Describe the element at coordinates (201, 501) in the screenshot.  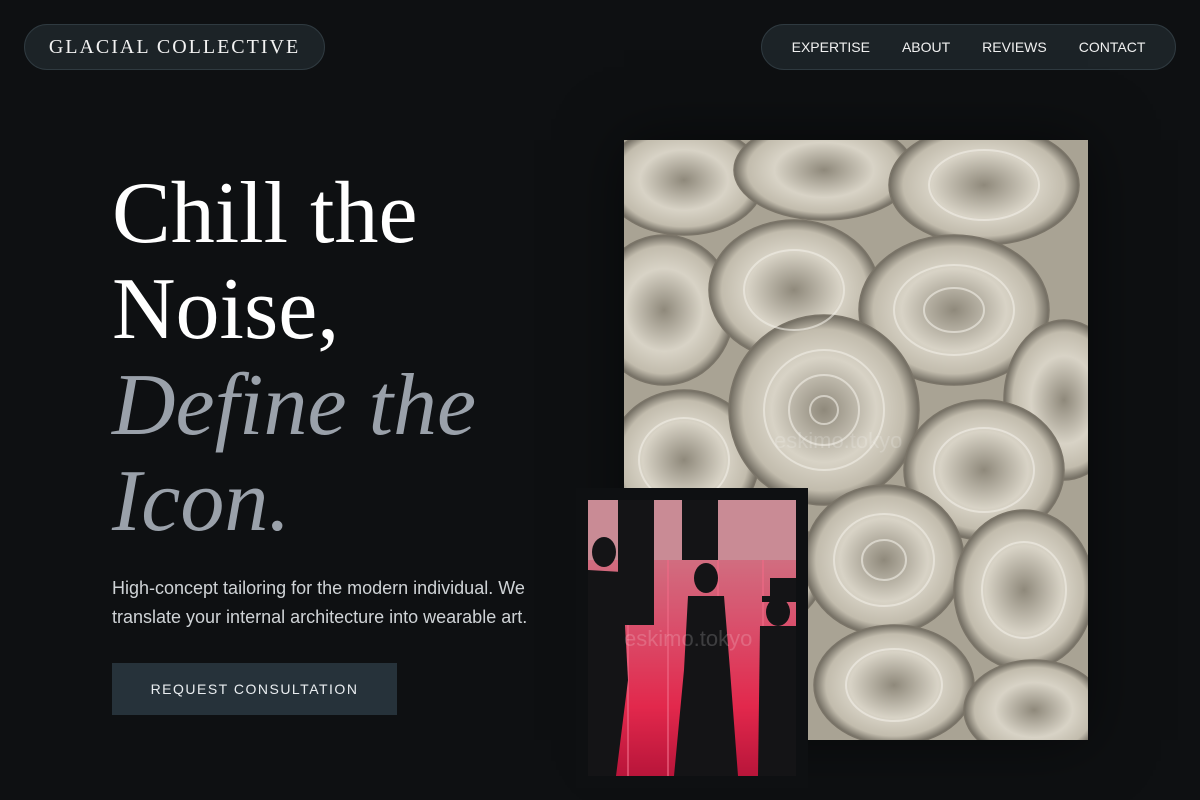
I see `headline-line-4: Icon.` at that location.